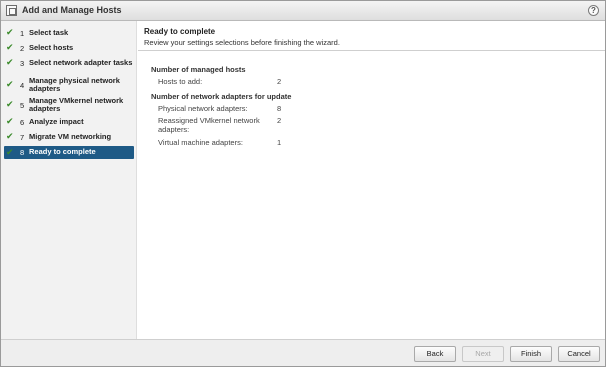 The height and width of the screenshot is (367, 606). What do you see at coordinates (221, 96) in the screenshot?
I see `section-title-network-adapters: Number of network adapters for update` at bounding box center [221, 96].